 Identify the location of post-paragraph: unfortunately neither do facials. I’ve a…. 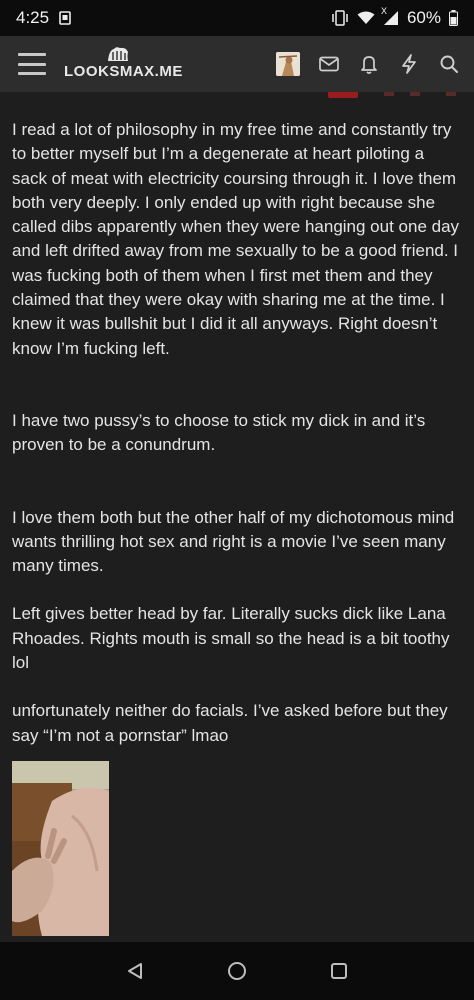
(230, 723).